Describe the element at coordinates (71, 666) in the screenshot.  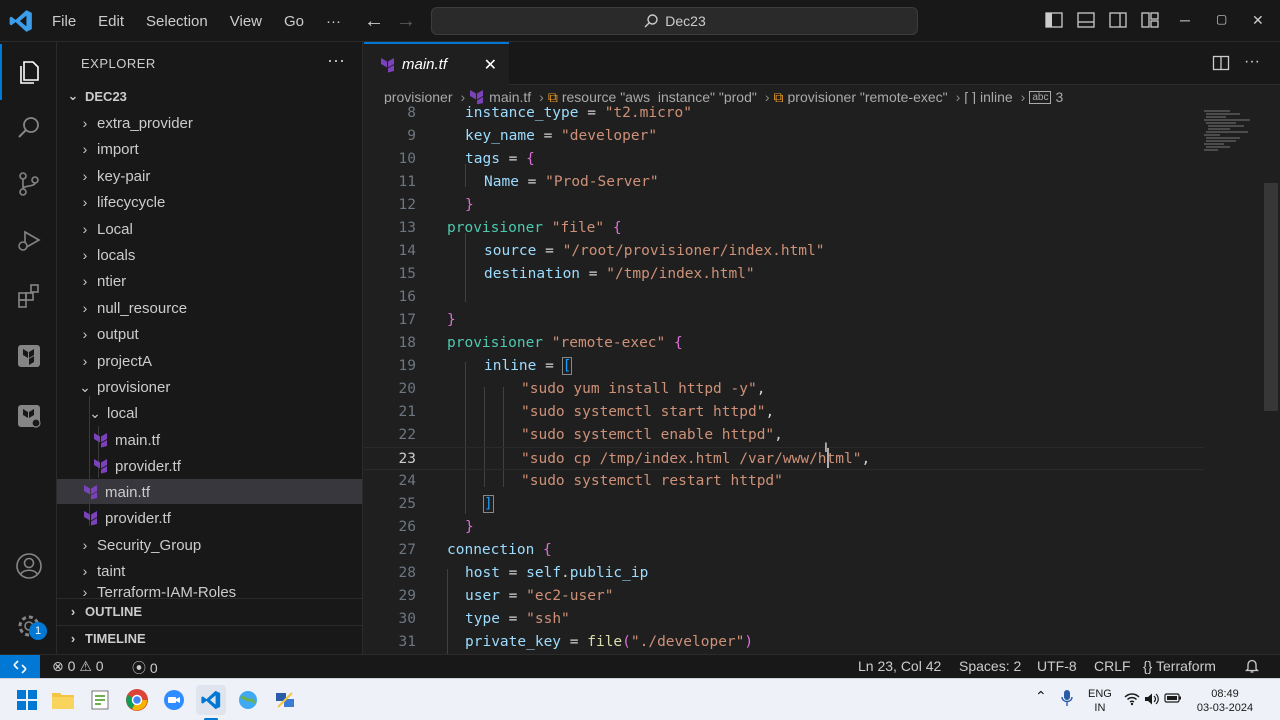
I see `error-count: 0` at that location.